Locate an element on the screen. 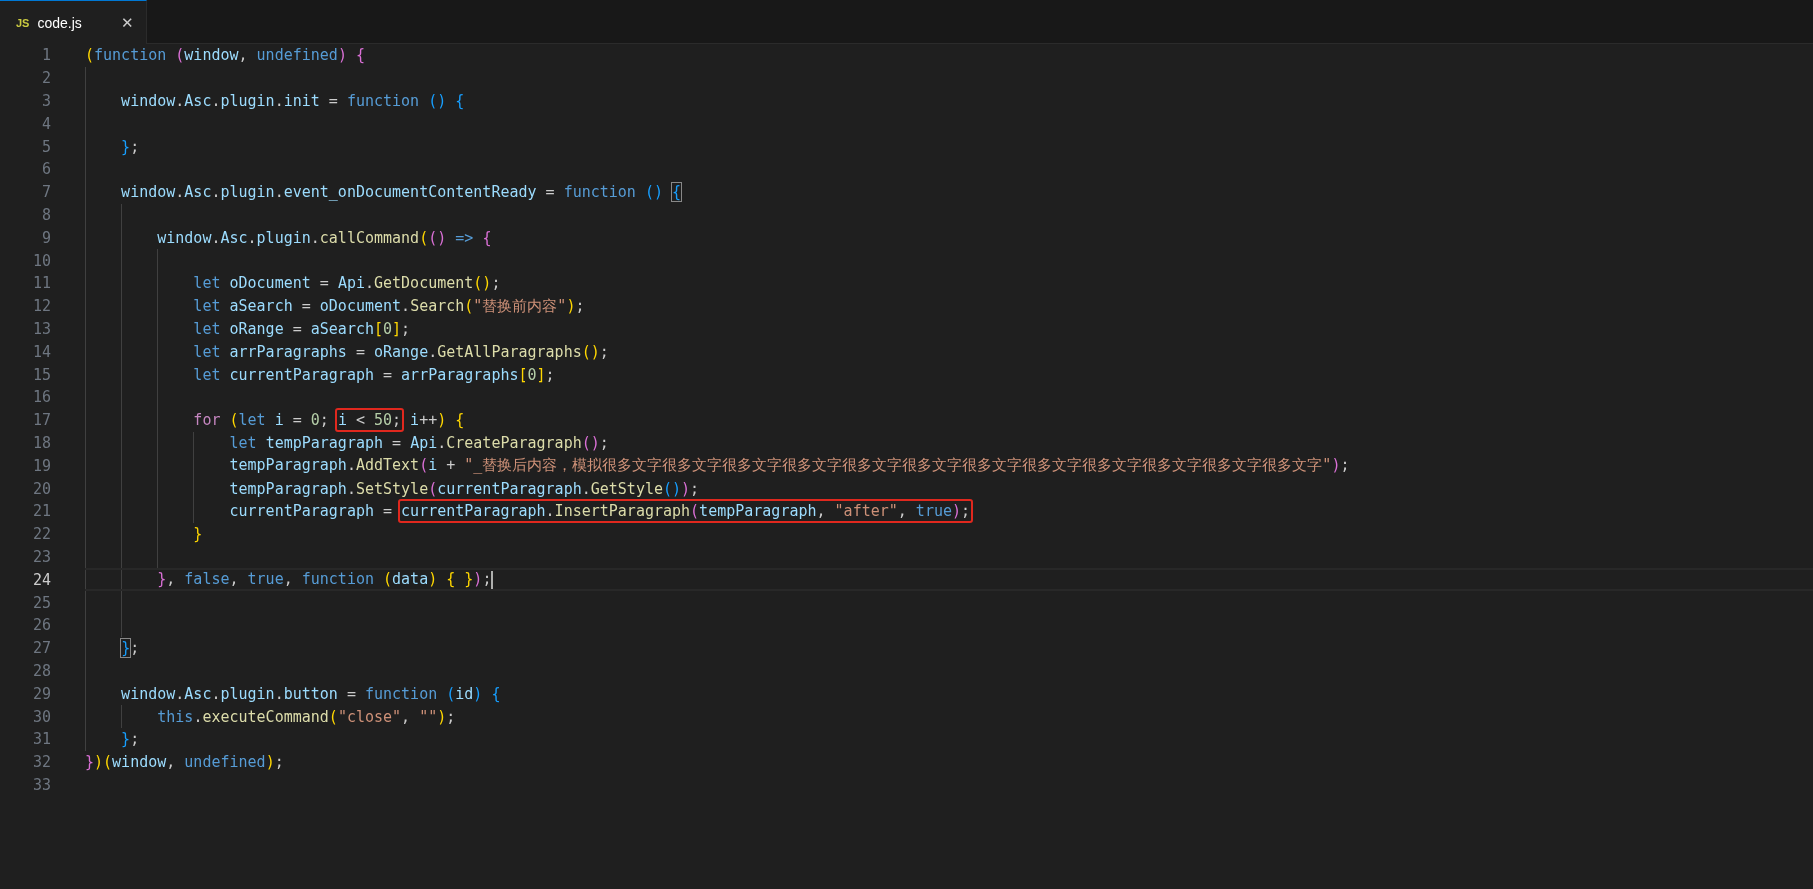  javascript-file-icon: JS is located at coordinates (23, 22).